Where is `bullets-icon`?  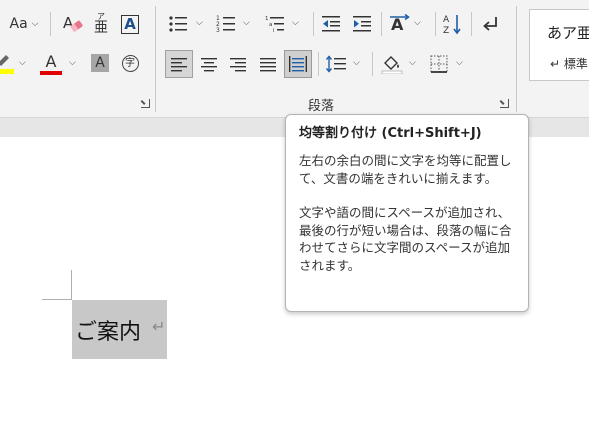
bullets-icon is located at coordinates (178, 24).